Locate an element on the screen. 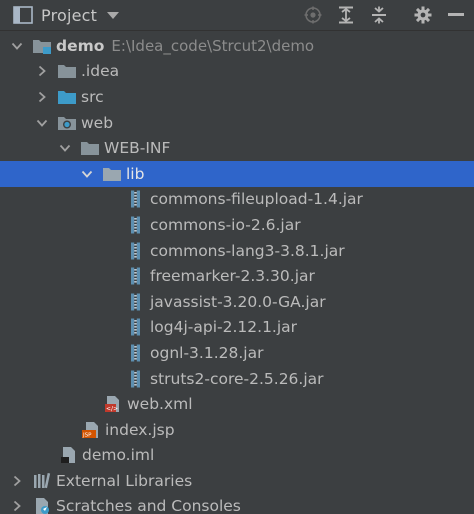 The height and width of the screenshot is (514, 474). expand-all-icon is located at coordinates (346, 15).